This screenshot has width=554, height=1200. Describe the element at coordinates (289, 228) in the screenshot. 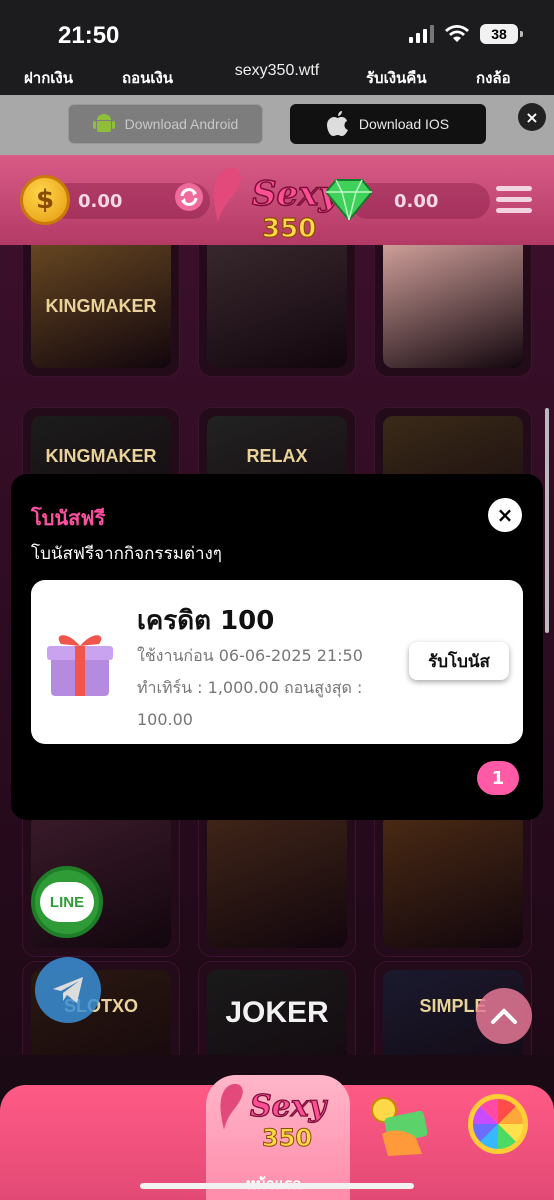

I see `logo-number: 350` at that location.